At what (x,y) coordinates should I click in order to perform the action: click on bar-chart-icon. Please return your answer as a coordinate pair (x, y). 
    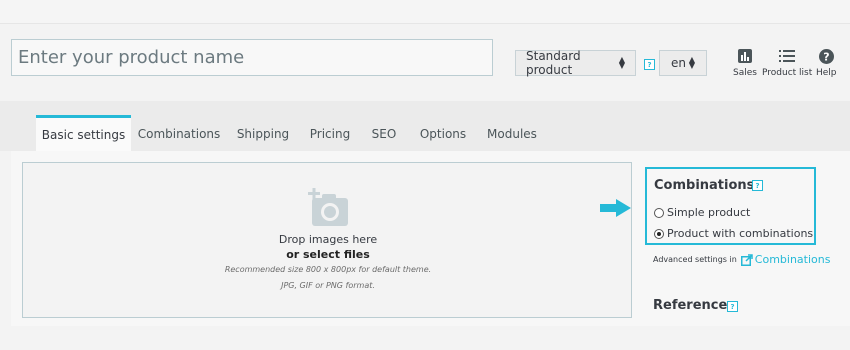
    Looking at the image, I should click on (744, 56).